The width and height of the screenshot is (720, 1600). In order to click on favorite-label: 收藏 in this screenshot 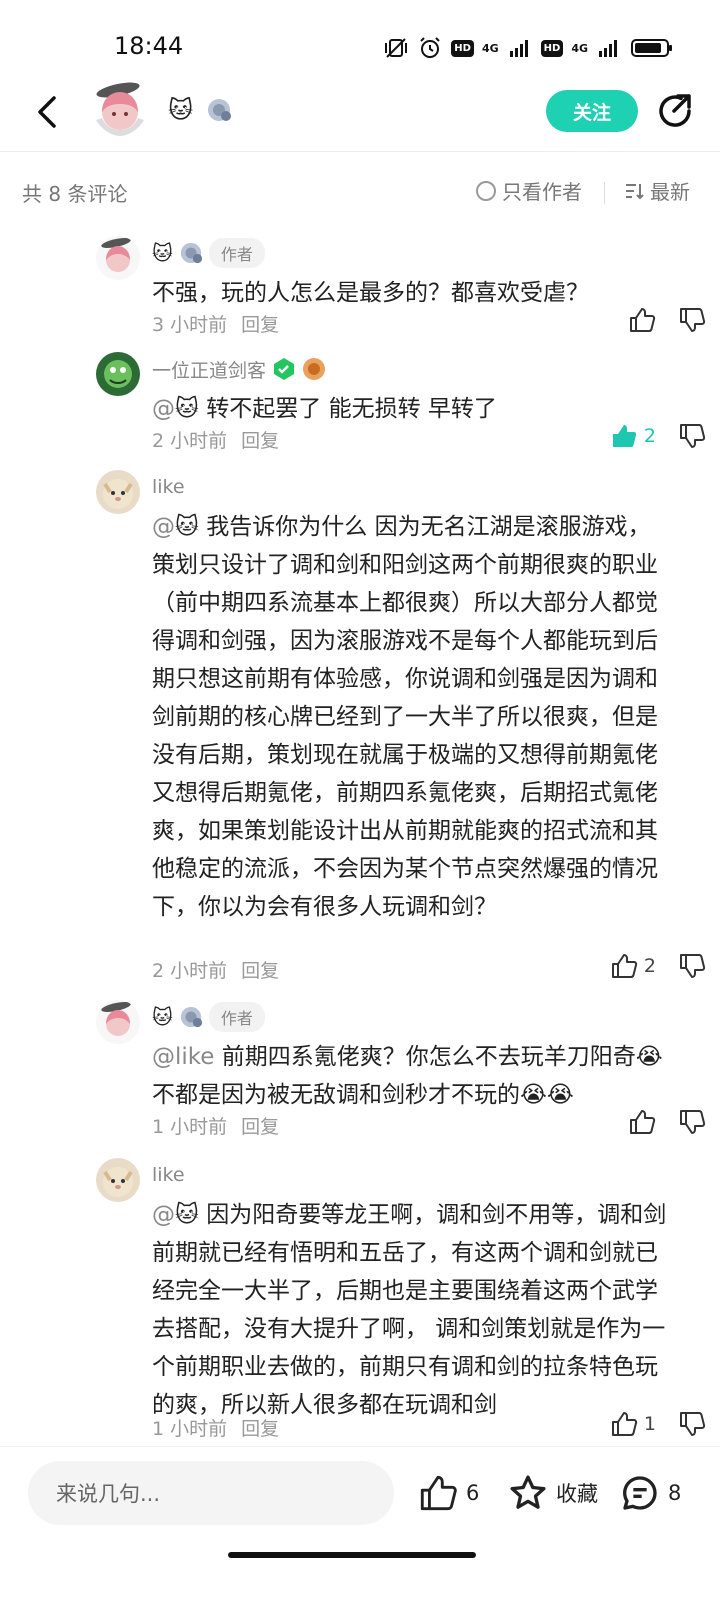, I will do `click(577, 1494)`.